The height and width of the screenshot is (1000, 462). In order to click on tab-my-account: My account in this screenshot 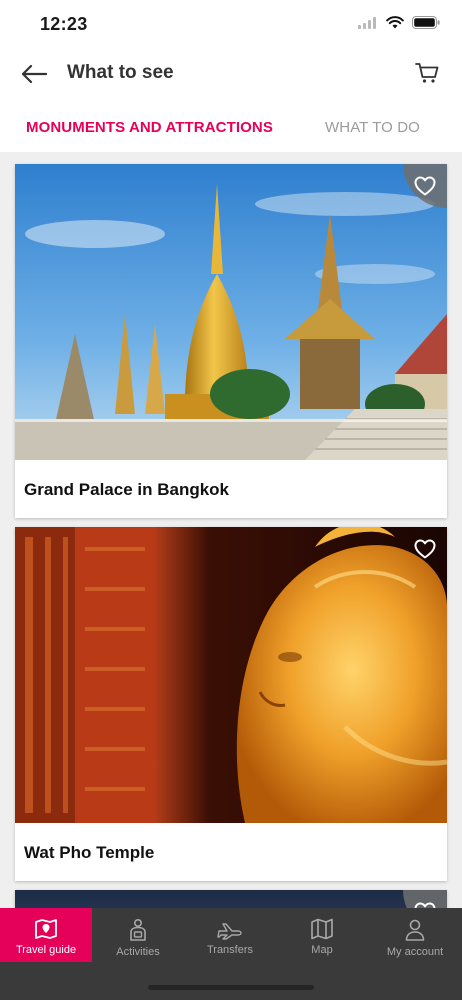, I will do `click(415, 935)`.